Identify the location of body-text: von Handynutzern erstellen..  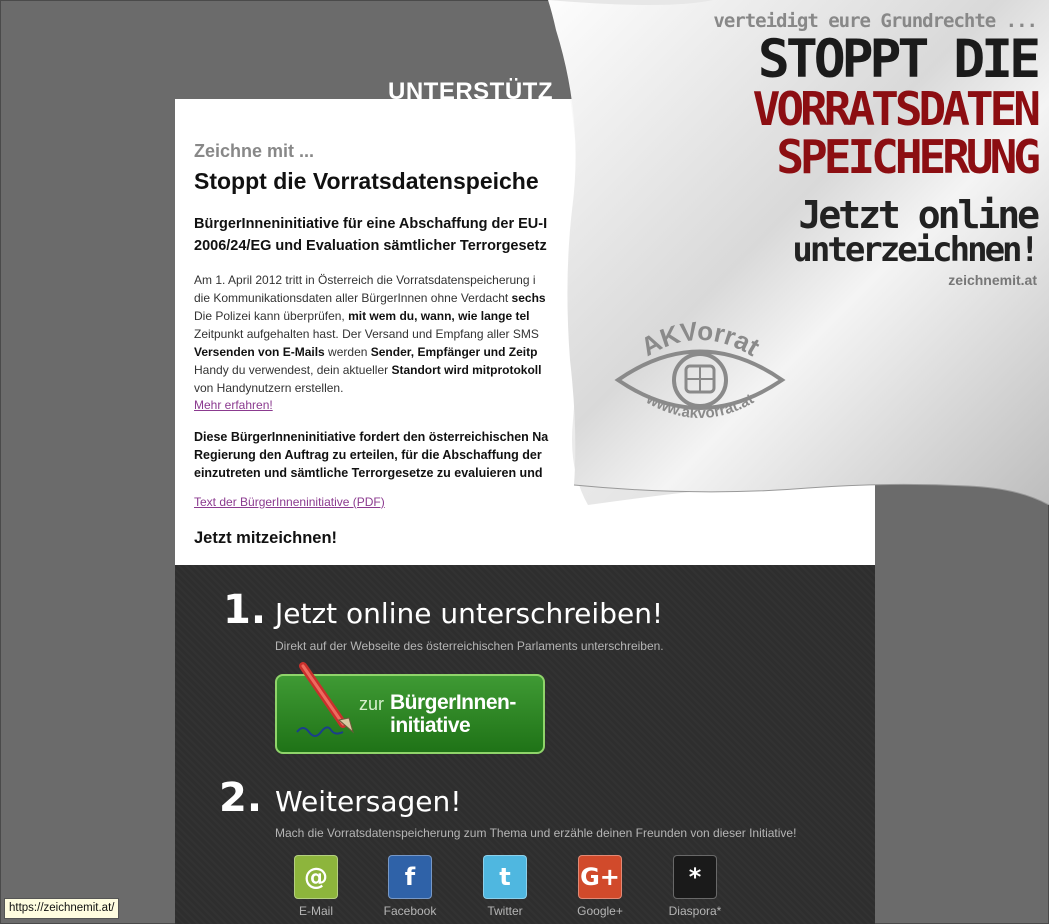
(269, 388).